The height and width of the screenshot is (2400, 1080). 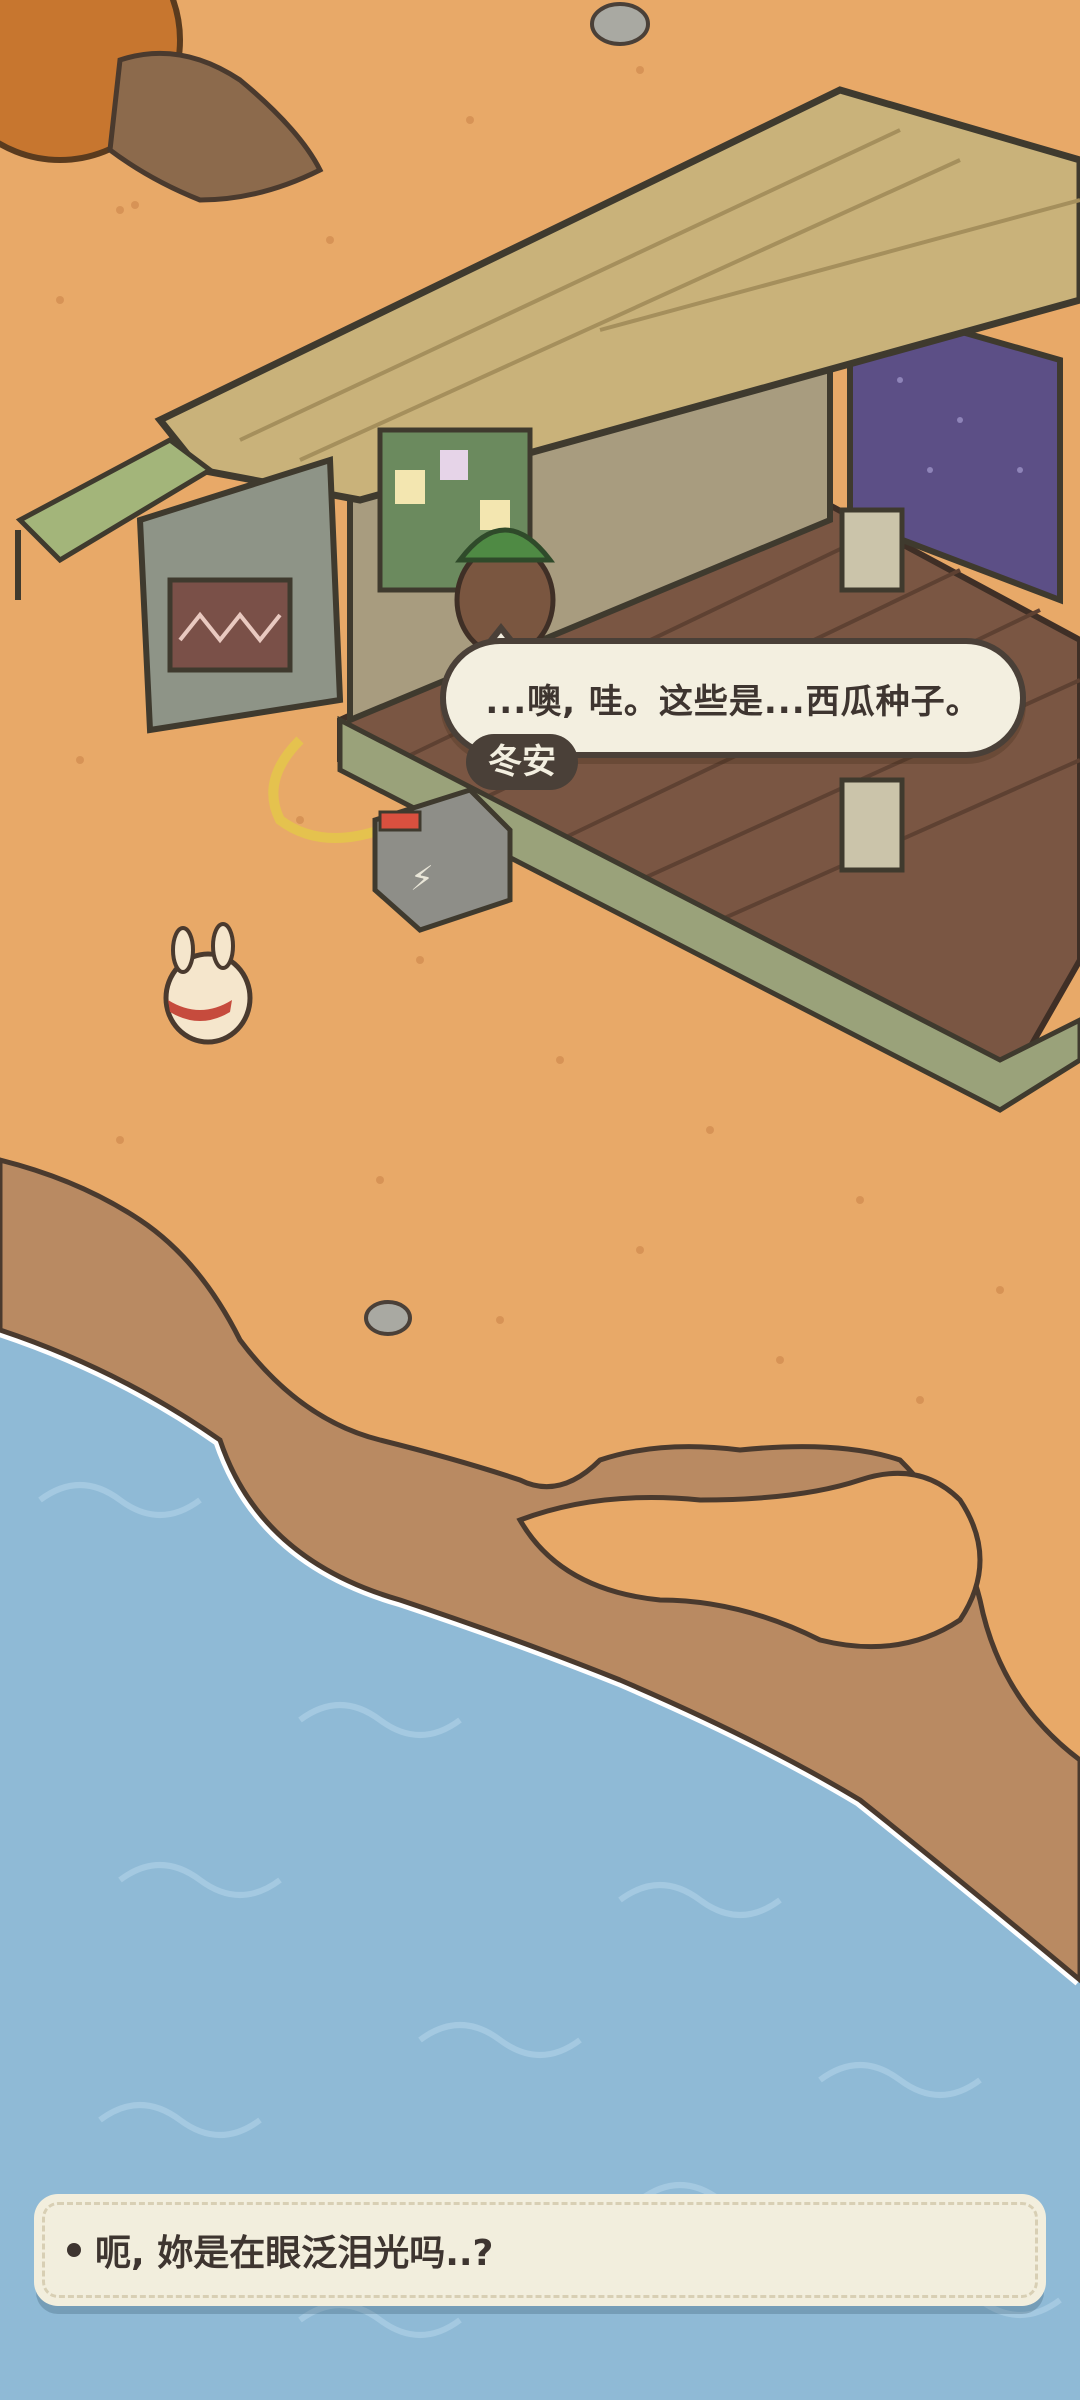 I want to click on speaker-name-tag: 冬安, so click(x=522, y=762).